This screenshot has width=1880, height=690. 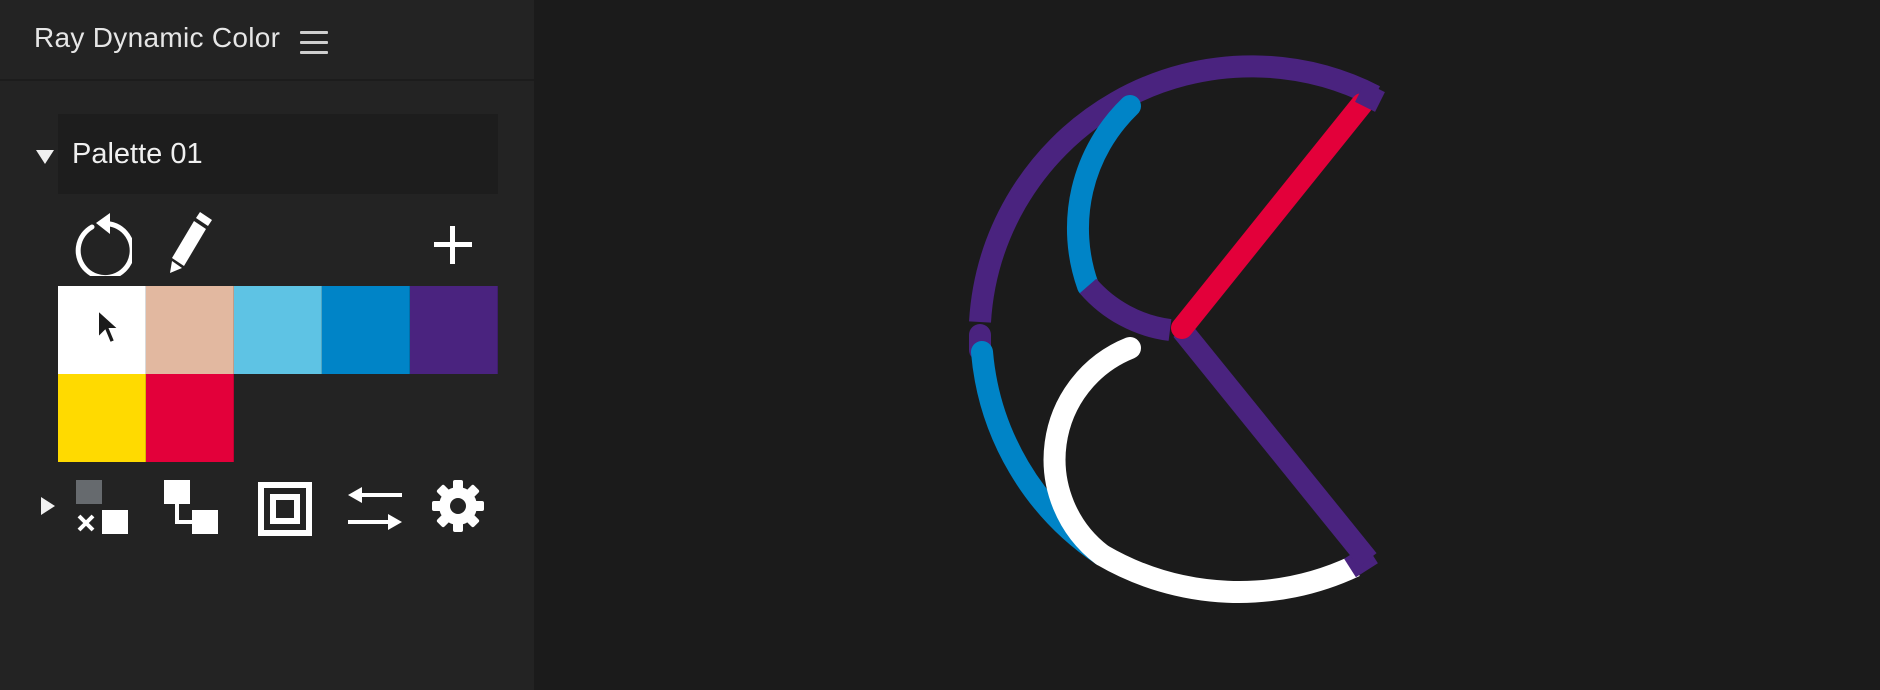 What do you see at coordinates (102, 507) in the screenshot?
I see `remove-fill-icon` at bounding box center [102, 507].